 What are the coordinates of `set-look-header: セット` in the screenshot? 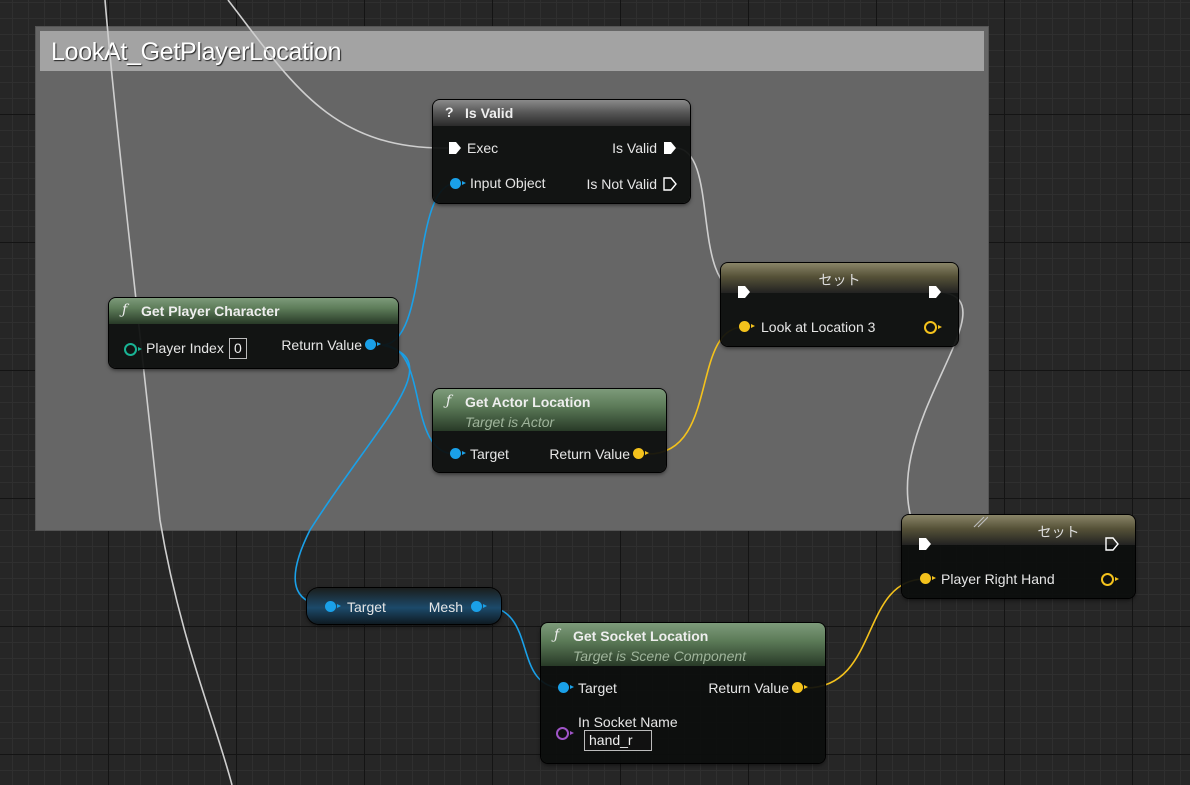 It's located at (839, 278).